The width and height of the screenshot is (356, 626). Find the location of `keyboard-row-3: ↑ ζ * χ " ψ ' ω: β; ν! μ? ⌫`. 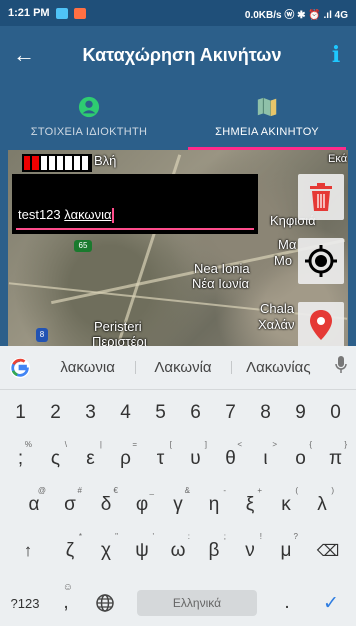

keyboard-row-3: ↑ ζ * χ " ψ ' ω: β; ν! μ? ⌫ is located at coordinates (178, 551).